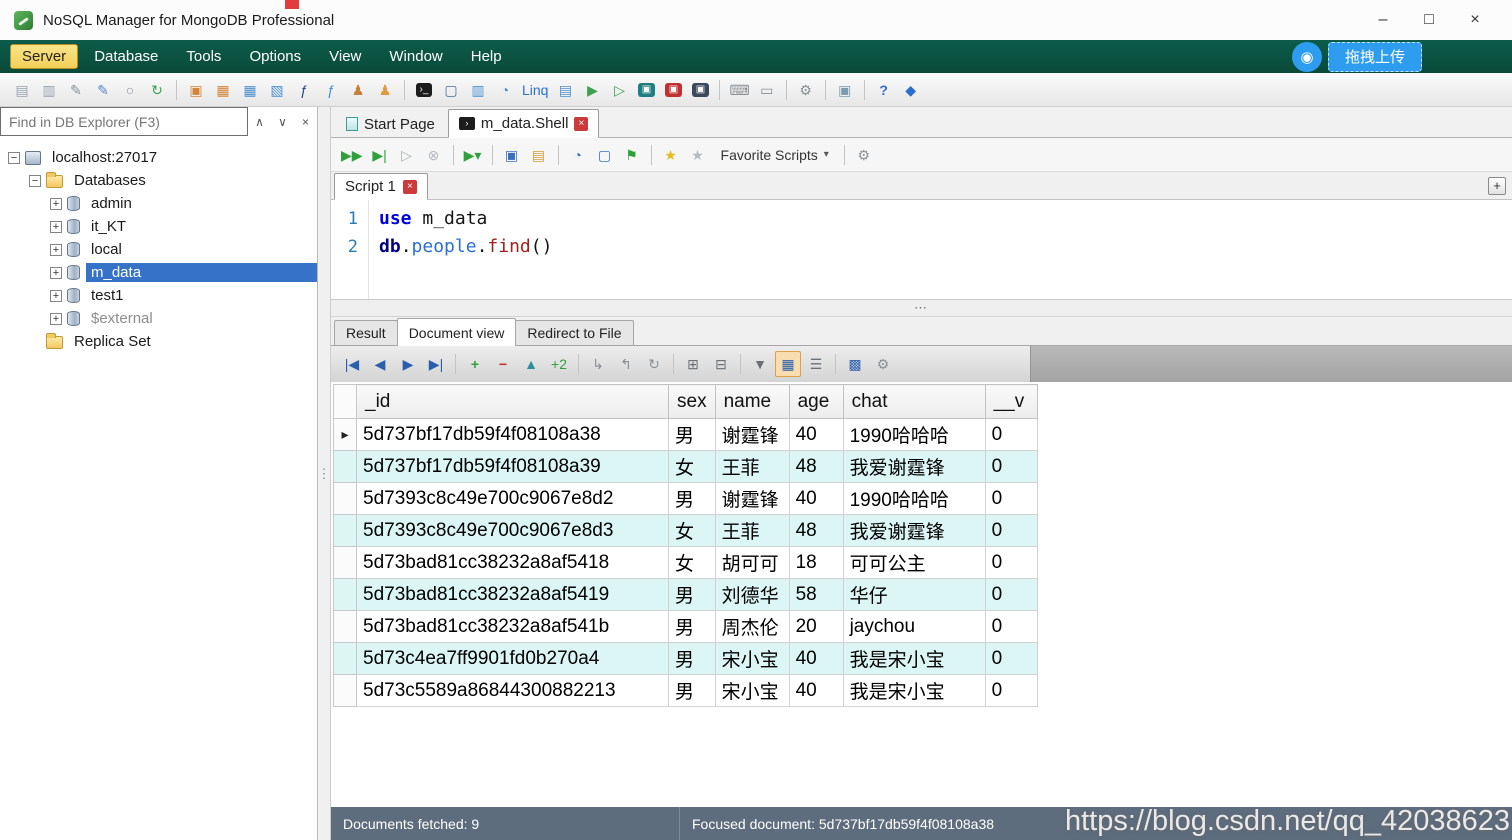 The height and width of the screenshot is (840, 1512). Describe the element at coordinates (1306, 56) in the screenshot. I see `cloud-upload-icon: ◉` at that location.